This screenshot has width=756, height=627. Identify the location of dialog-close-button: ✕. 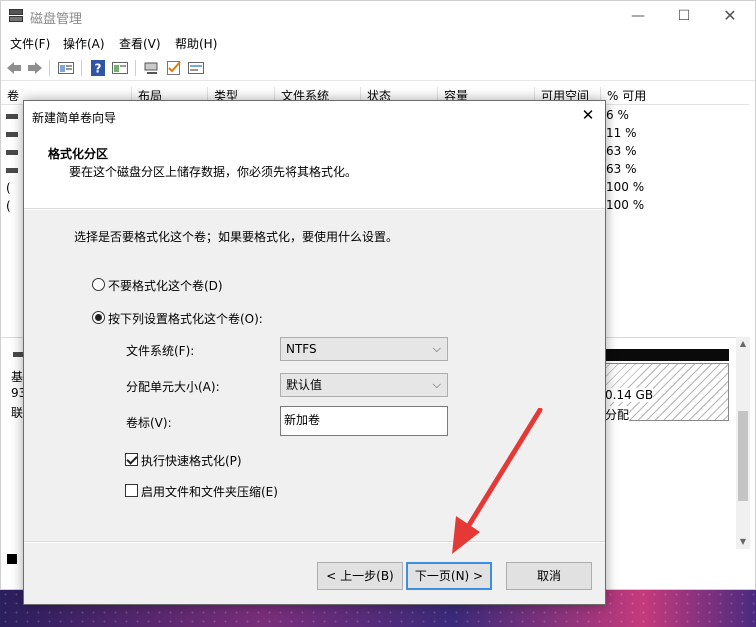
(588, 115).